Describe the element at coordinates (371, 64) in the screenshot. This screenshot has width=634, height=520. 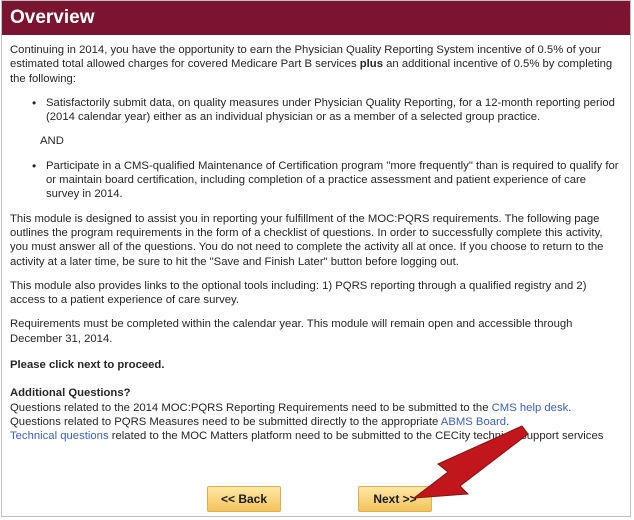
I see `intro-bold: plus` at that location.